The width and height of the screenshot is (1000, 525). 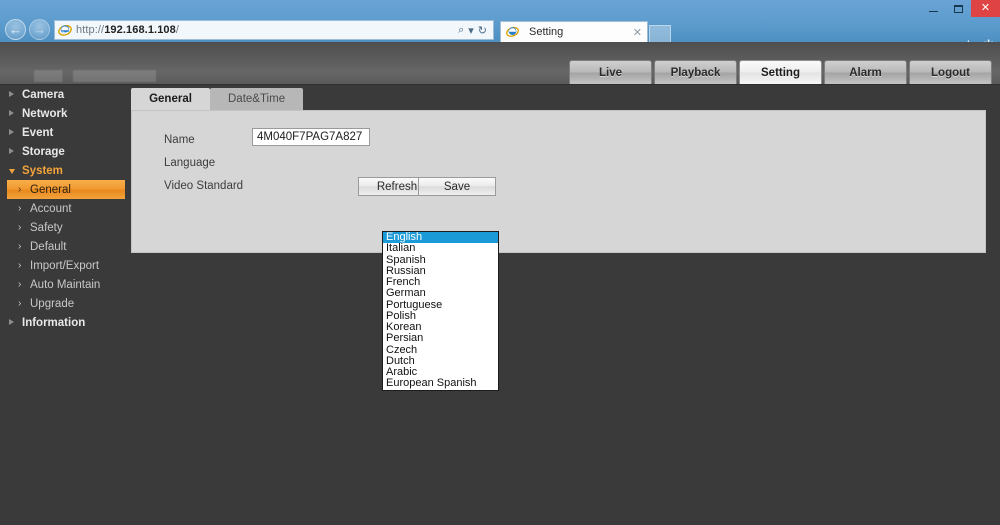 I want to click on sidebar-item-storage: Storage, so click(x=65, y=151).